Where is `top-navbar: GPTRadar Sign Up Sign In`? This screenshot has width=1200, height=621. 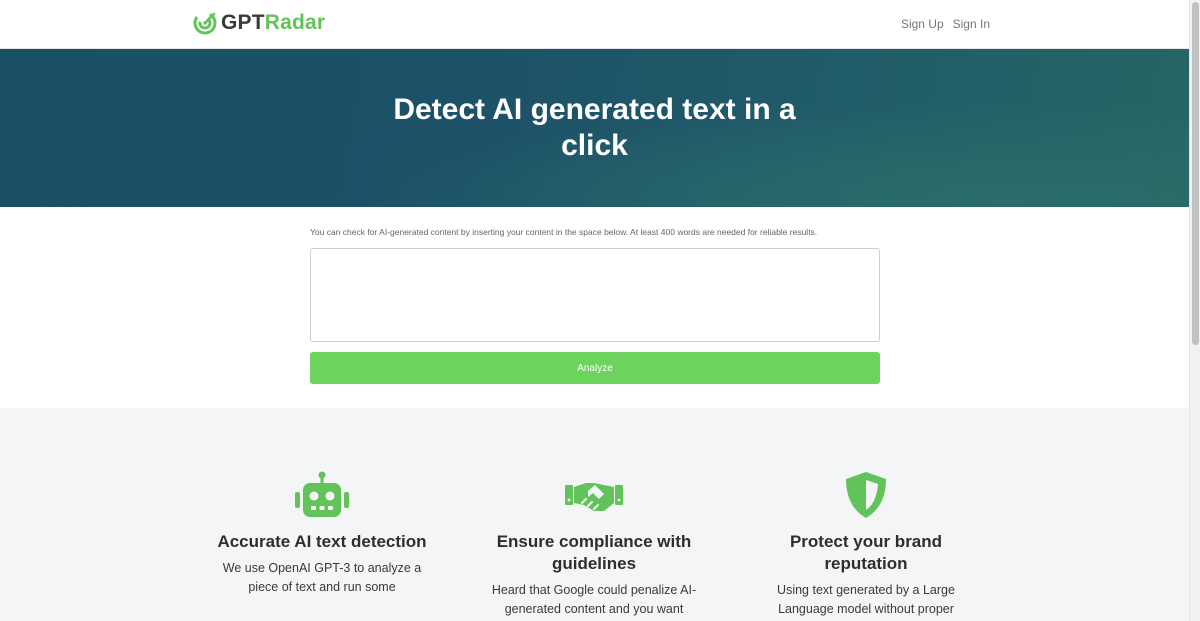
top-navbar: GPTRadar Sign Up Sign In is located at coordinates (594, 24).